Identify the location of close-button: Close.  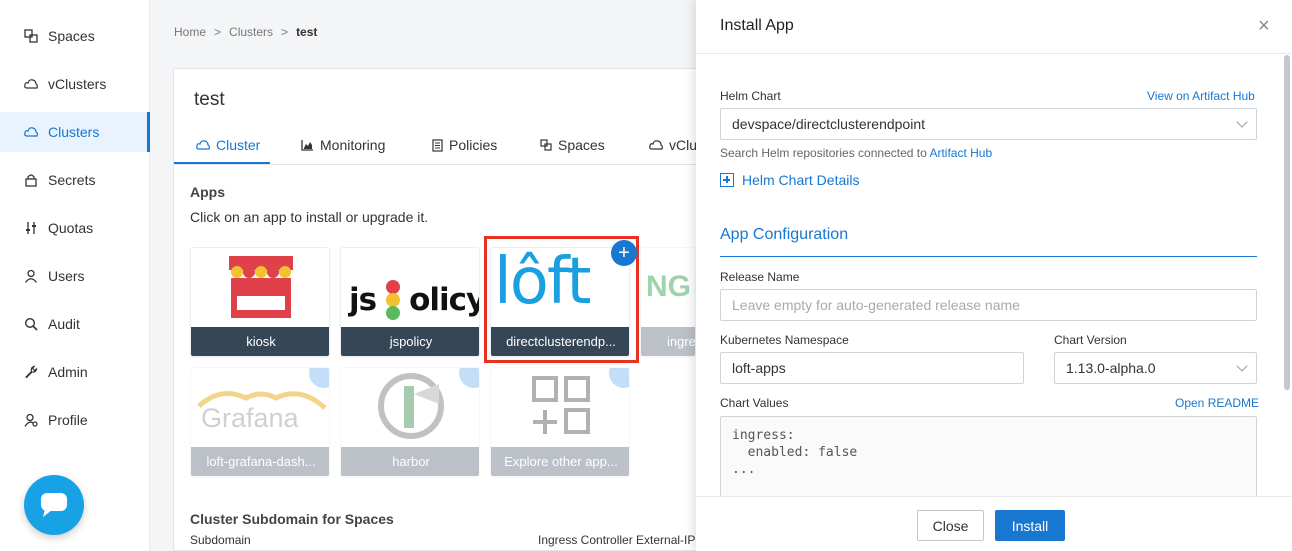
(950, 525).